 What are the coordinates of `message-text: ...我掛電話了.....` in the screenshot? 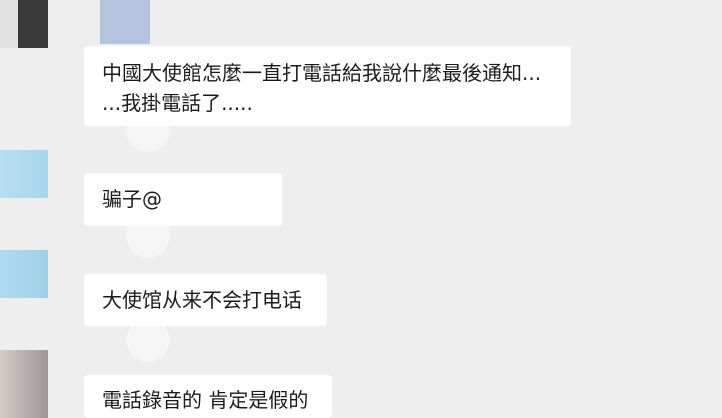 It's located at (177, 103).